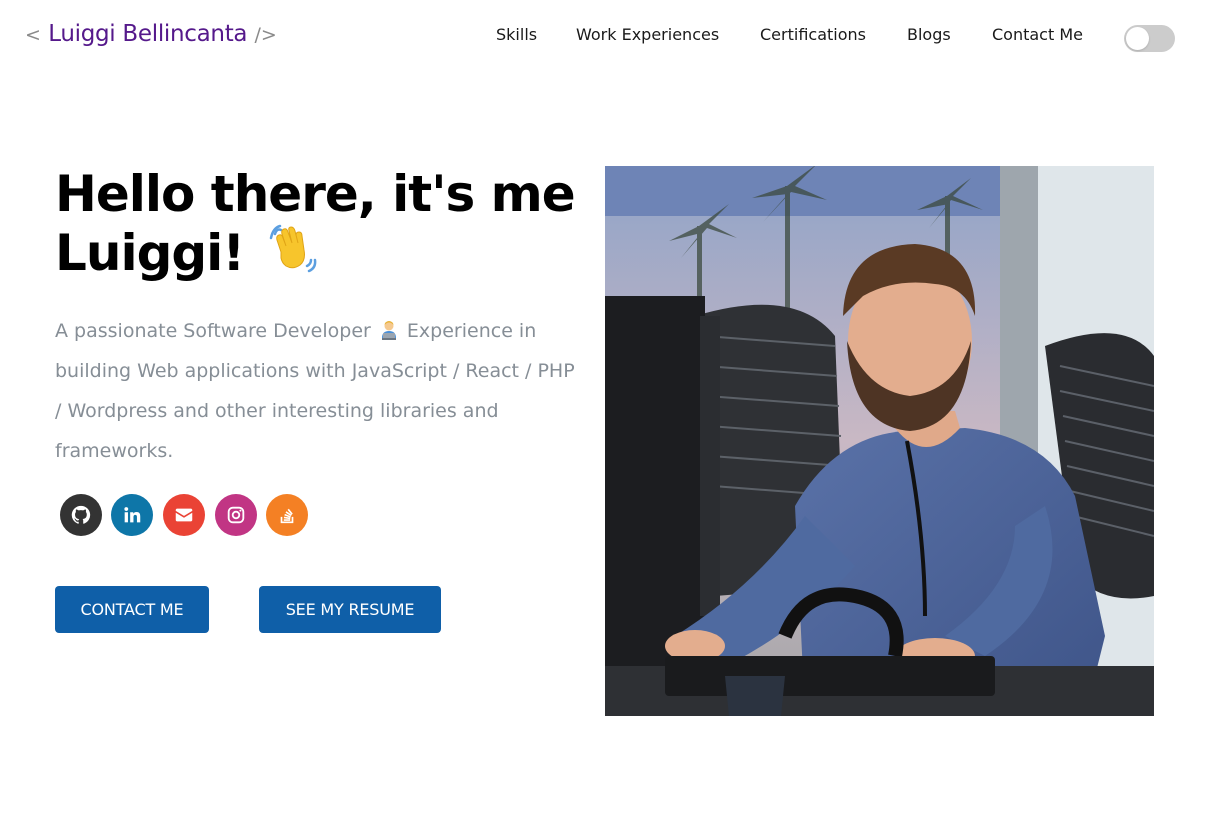 Image resolution: width=1212 pixels, height=817 pixels. I want to click on technologist-icon, so click(389, 327).